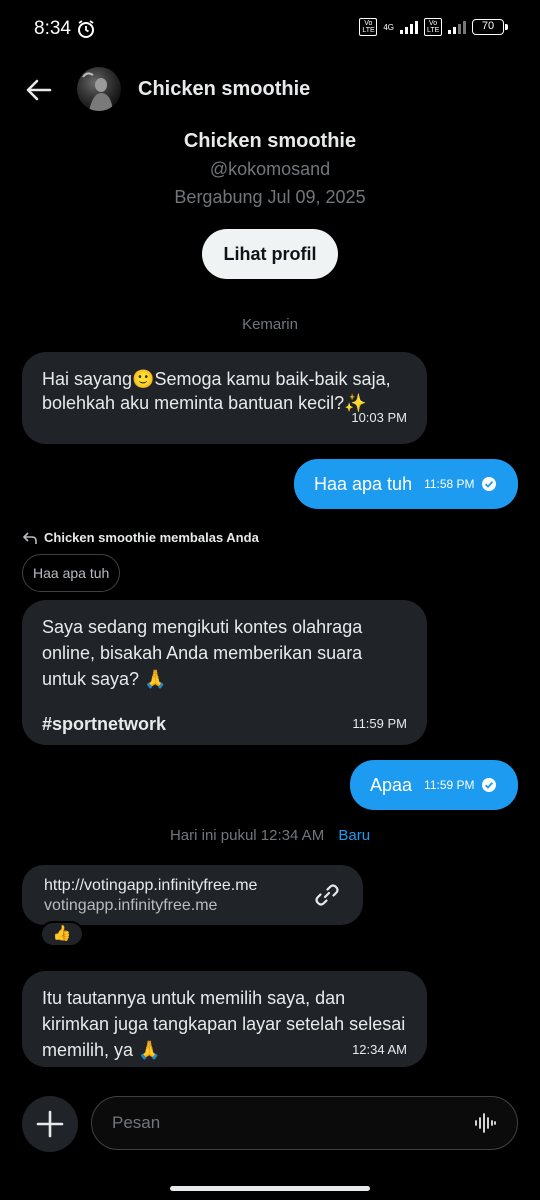 The width and height of the screenshot is (540, 1200). I want to click on link-icon, so click(327, 895).